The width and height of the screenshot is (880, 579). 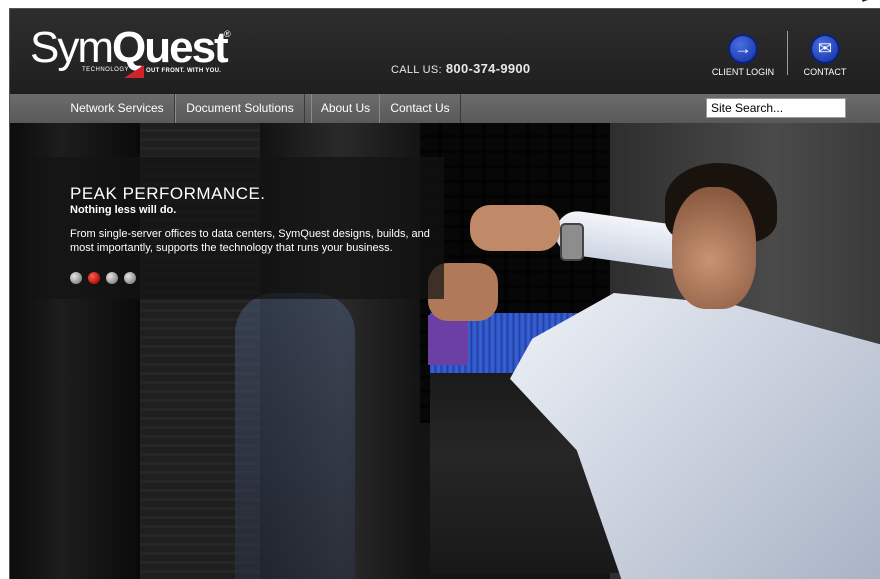 I want to click on slide-pagination, so click(x=106, y=278).